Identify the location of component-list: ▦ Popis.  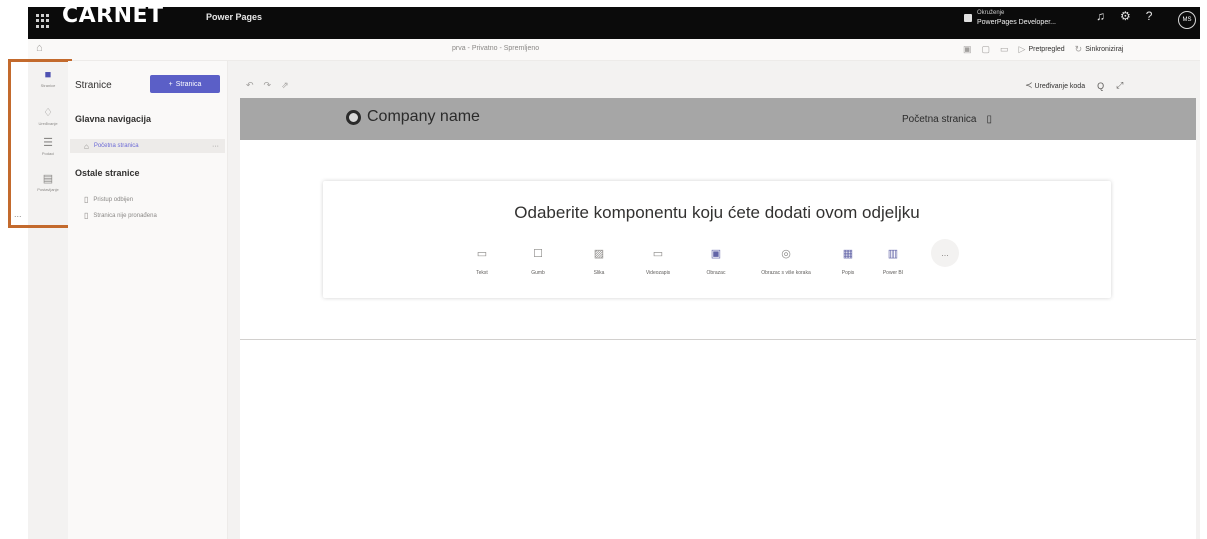
(848, 259).